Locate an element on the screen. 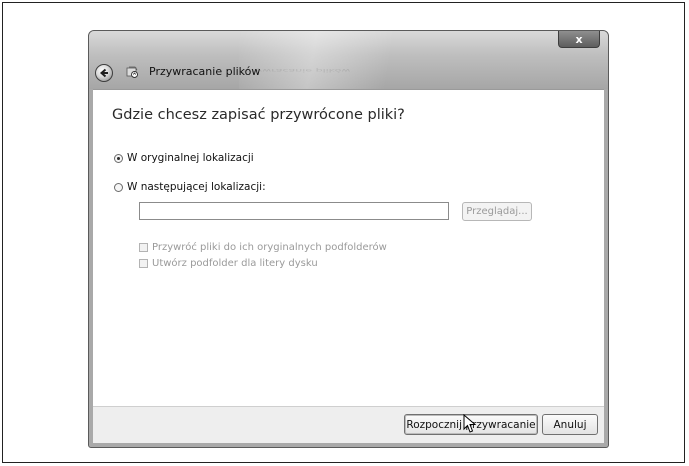 The height and width of the screenshot is (466, 689). option-label: W oryginalnej lokalizacji is located at coordinates (190, 158).